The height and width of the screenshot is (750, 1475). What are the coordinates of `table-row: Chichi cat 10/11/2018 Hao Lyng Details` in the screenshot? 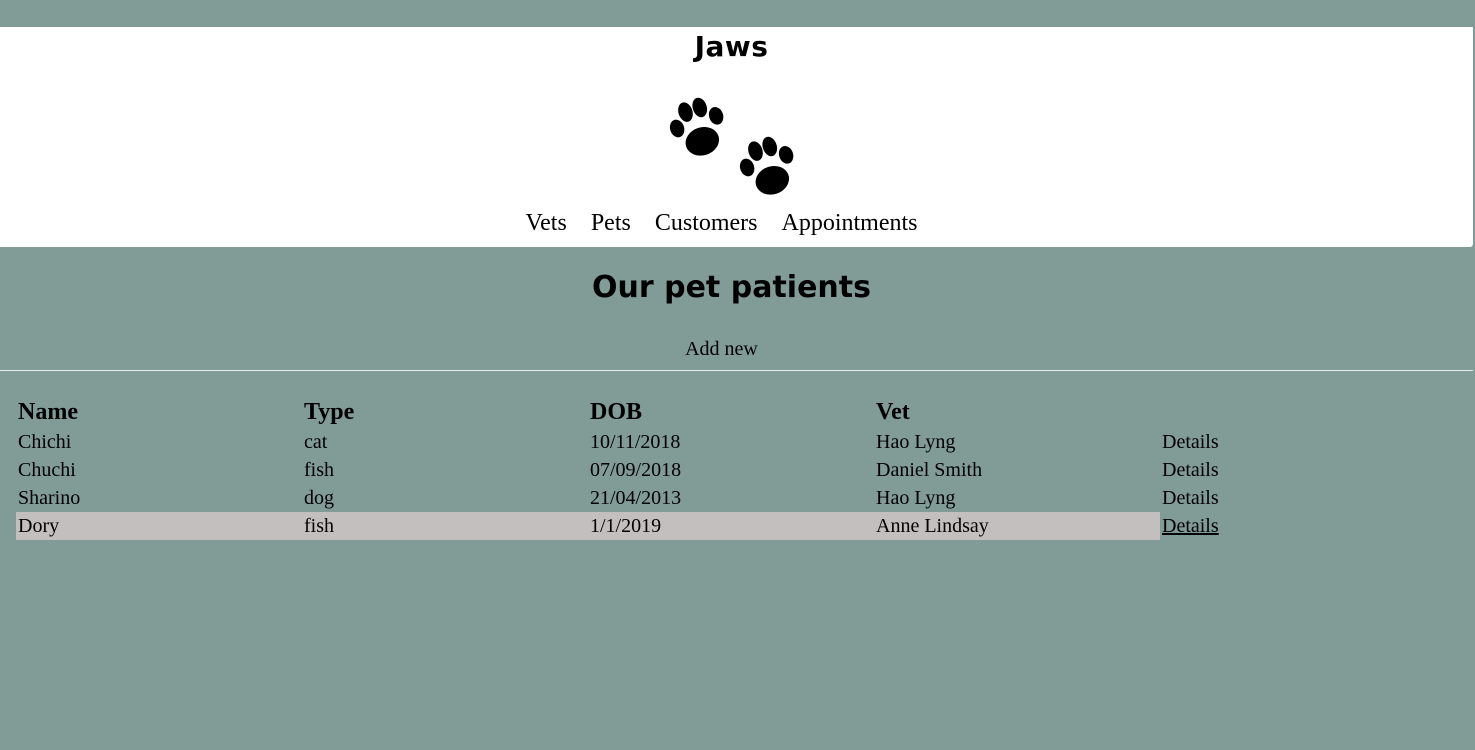 It's located at (635, 442).